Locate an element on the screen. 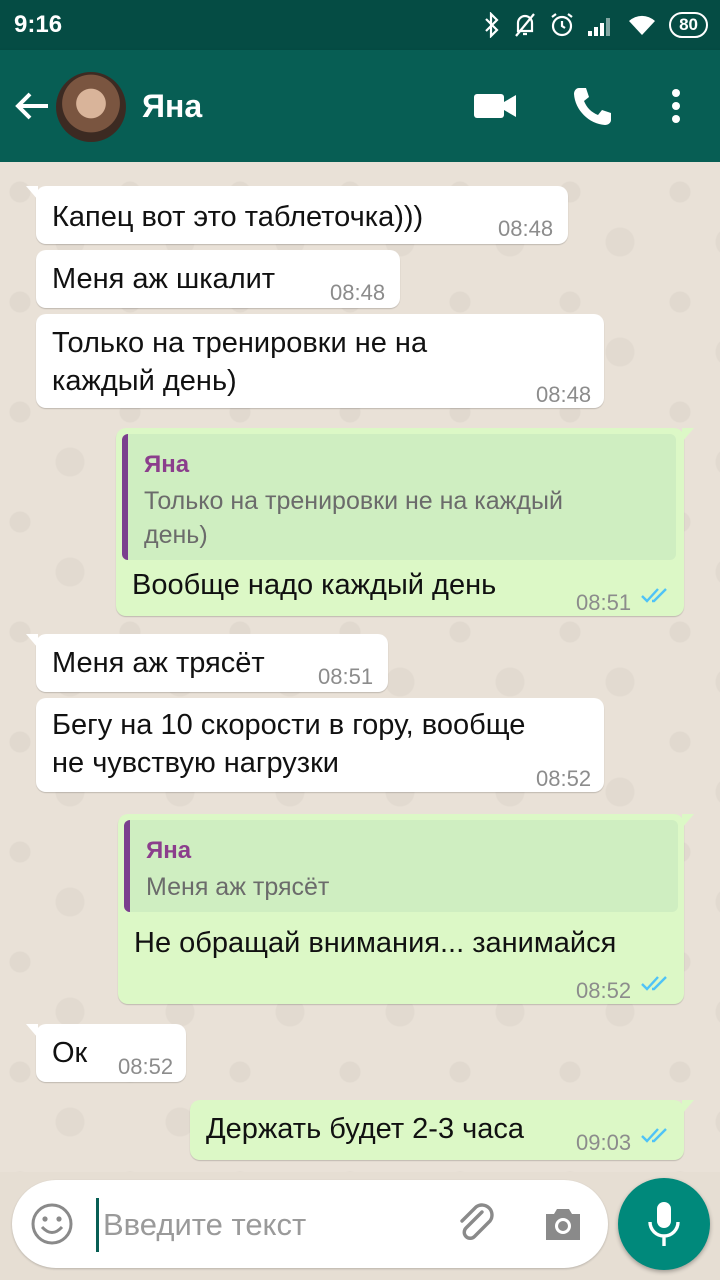 The height and width of the screenshot is (1280, 720). emoji-icon is located at coordinates (52, 1224).